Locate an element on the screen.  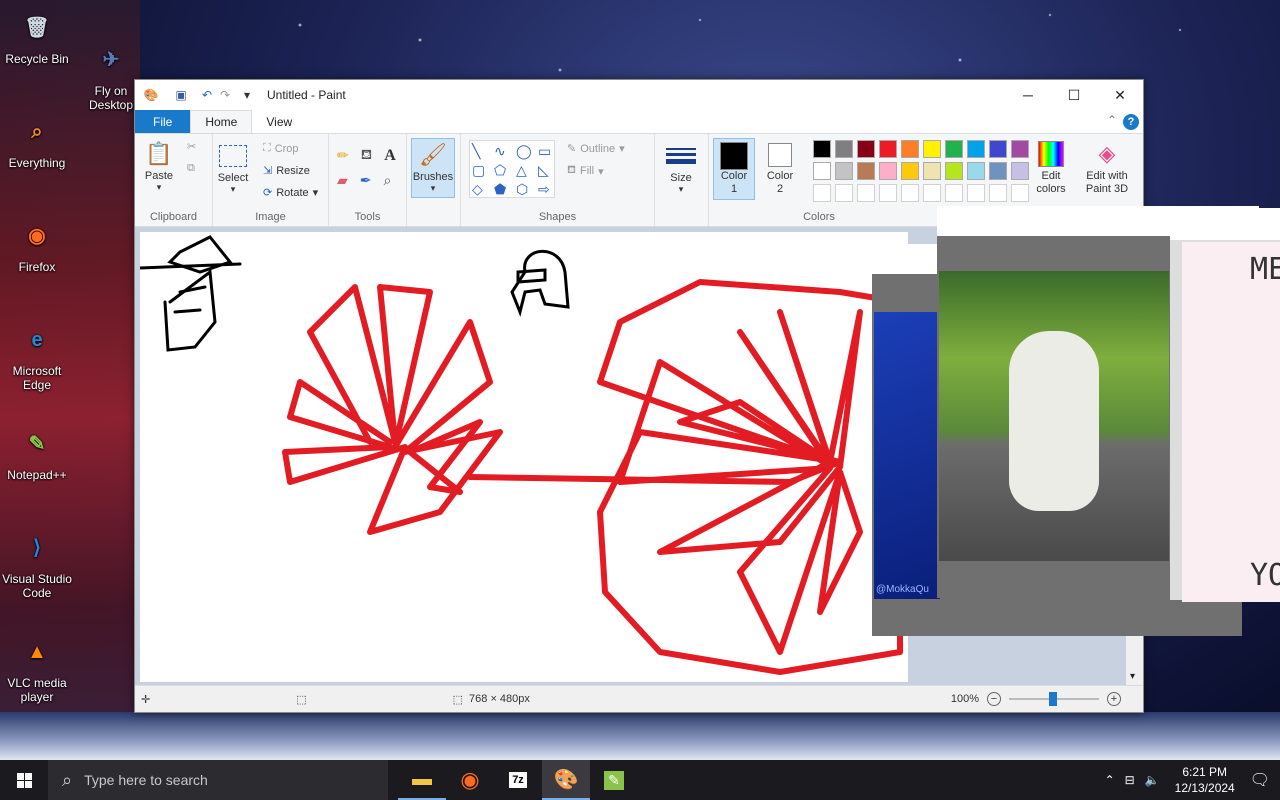
magnifier-icon: ⌕ is located at coordinates (388, 180).